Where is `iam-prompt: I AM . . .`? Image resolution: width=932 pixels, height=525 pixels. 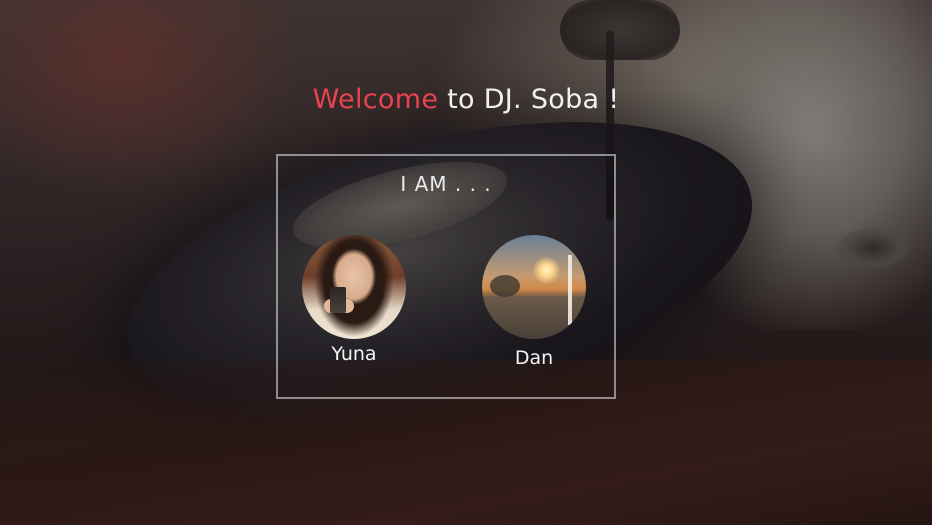 iam-prompt: I AM . . . is located at coordinates (446, 184).